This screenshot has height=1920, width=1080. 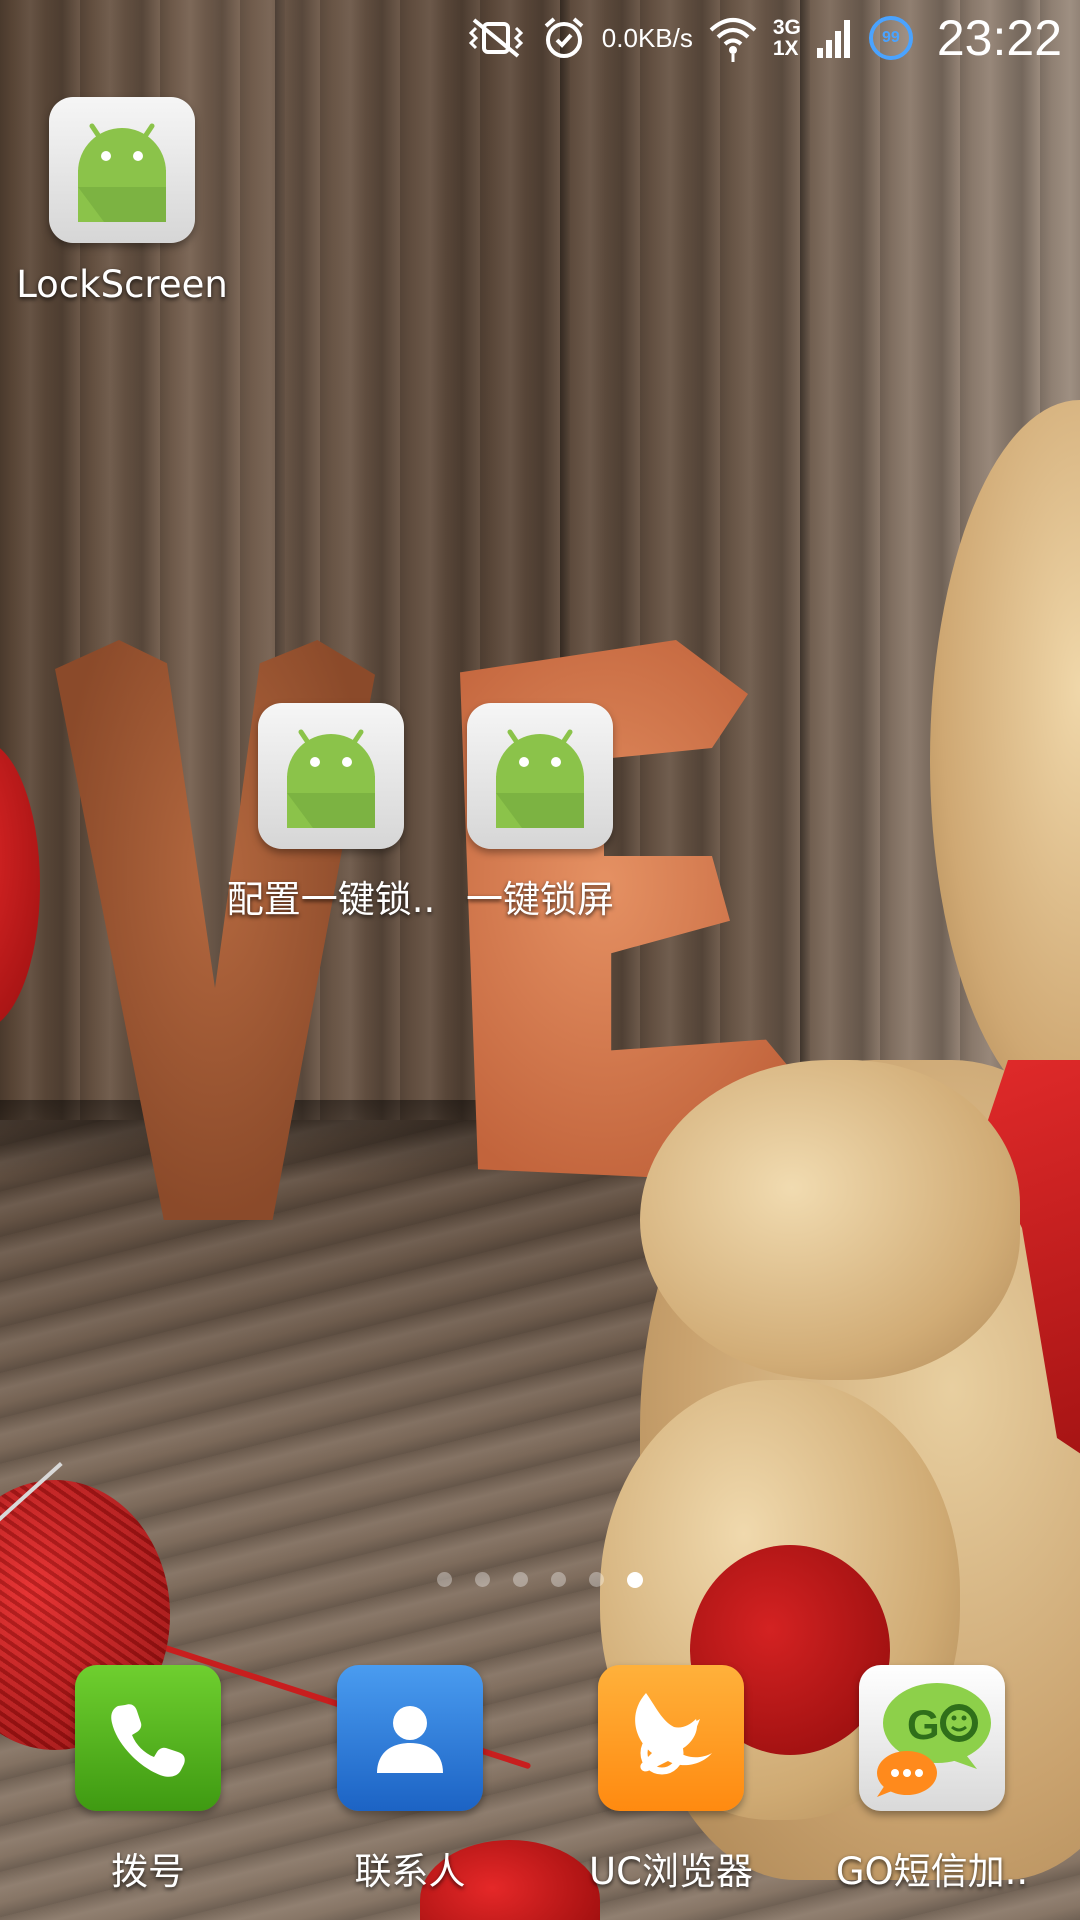 What do you see at coordinates (923, 1724) in the screenshot?
I see `svg-text: G` at bounding box center [923, 1724].